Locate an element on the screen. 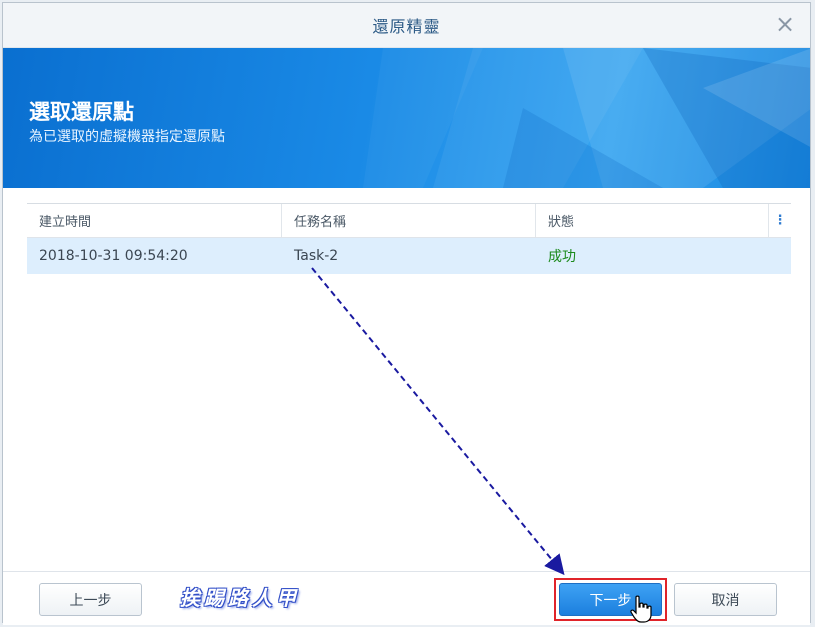 The width and height of the screenshot is (815, 627). table-row: 2018-10-31 09:54:20 Task-2 成功 is located at coordinates (409, 256).